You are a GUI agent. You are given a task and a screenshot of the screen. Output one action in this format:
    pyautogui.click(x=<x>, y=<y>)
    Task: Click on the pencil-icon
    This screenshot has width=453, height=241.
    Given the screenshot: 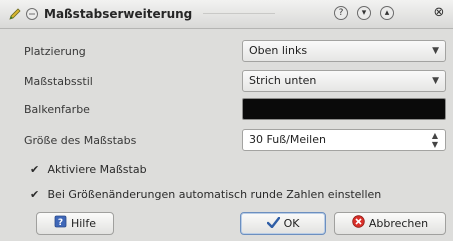 What is the action you would take?
    pyautogui.click(x=15, y=14)
    